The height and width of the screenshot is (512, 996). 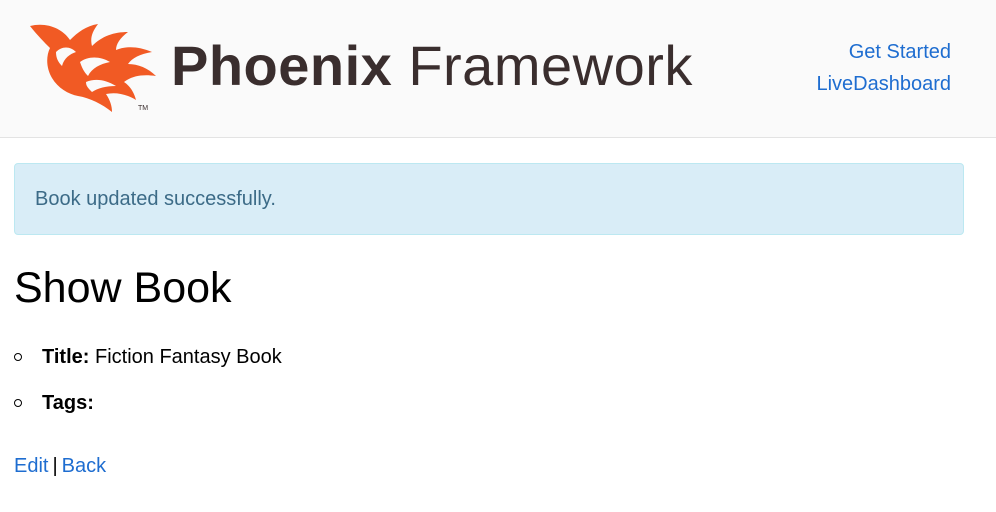 I want to click on book-actions: Edit | Back, so click(x=60, y=466).